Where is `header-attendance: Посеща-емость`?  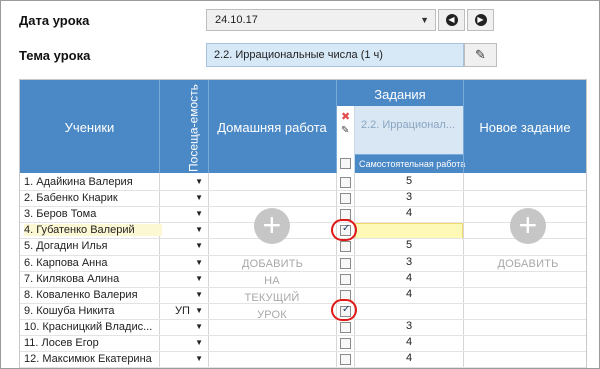
header-attendance: Посеща-емость is located at coordinates (193, 128).